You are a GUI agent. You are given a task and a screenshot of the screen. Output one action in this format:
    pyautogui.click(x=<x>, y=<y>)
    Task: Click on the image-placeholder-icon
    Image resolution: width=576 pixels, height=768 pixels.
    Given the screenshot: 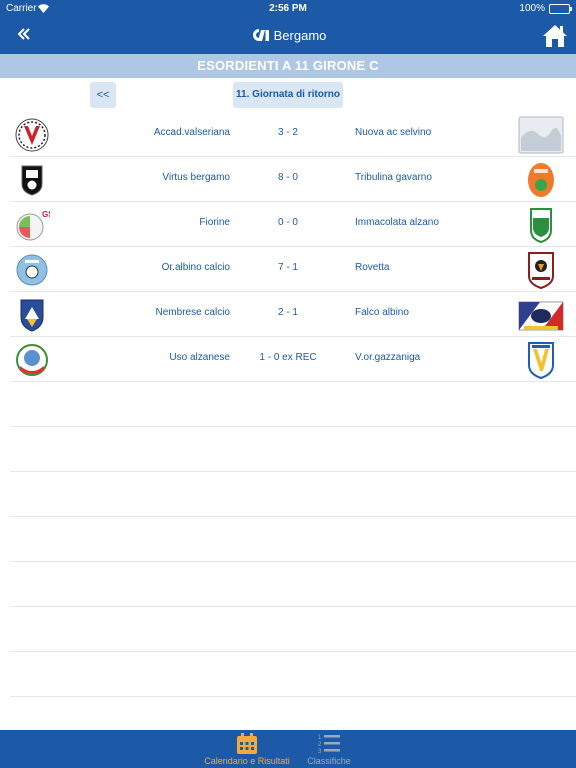 What is the action you would take?
    pyautogui.click(x=541, y=135)
    